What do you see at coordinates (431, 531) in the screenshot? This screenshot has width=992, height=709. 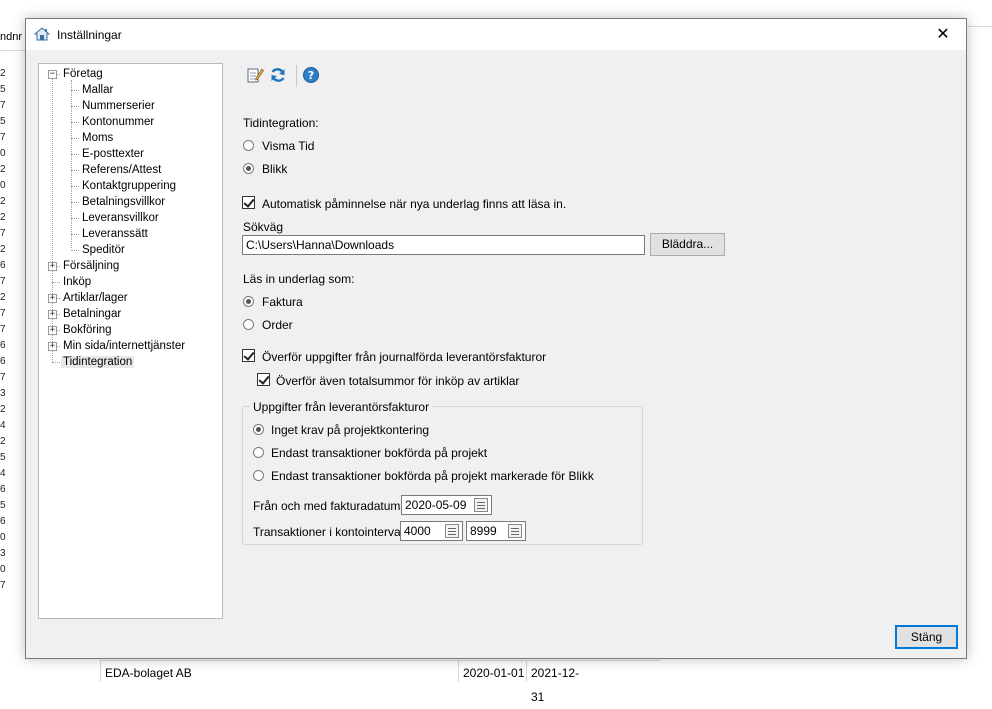 I see `account-from-field: 4000` at bounding box center [431, 531].